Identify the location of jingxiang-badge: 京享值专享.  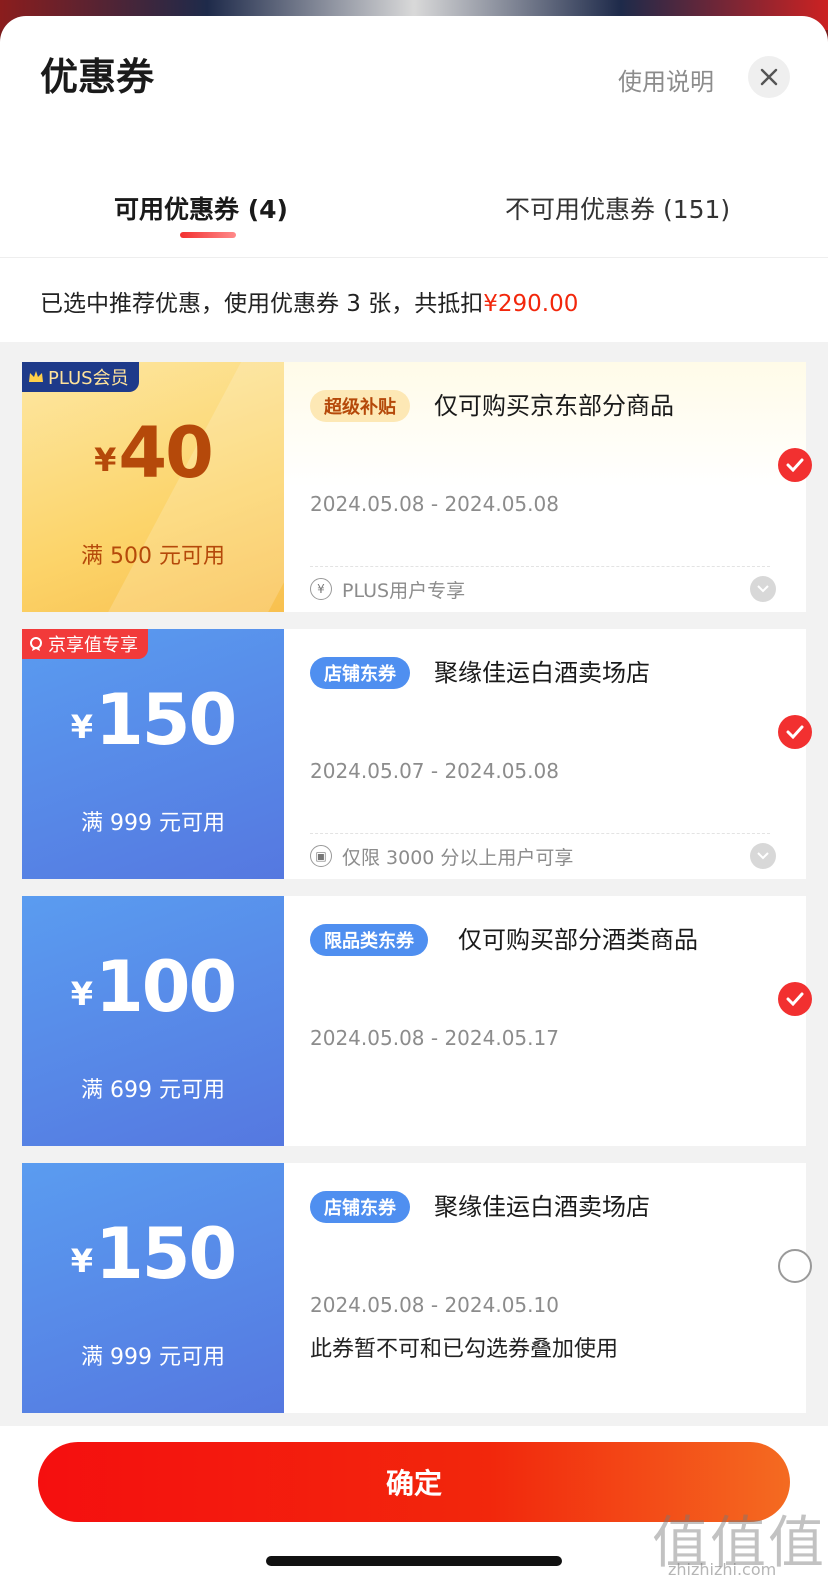
(85, 644).